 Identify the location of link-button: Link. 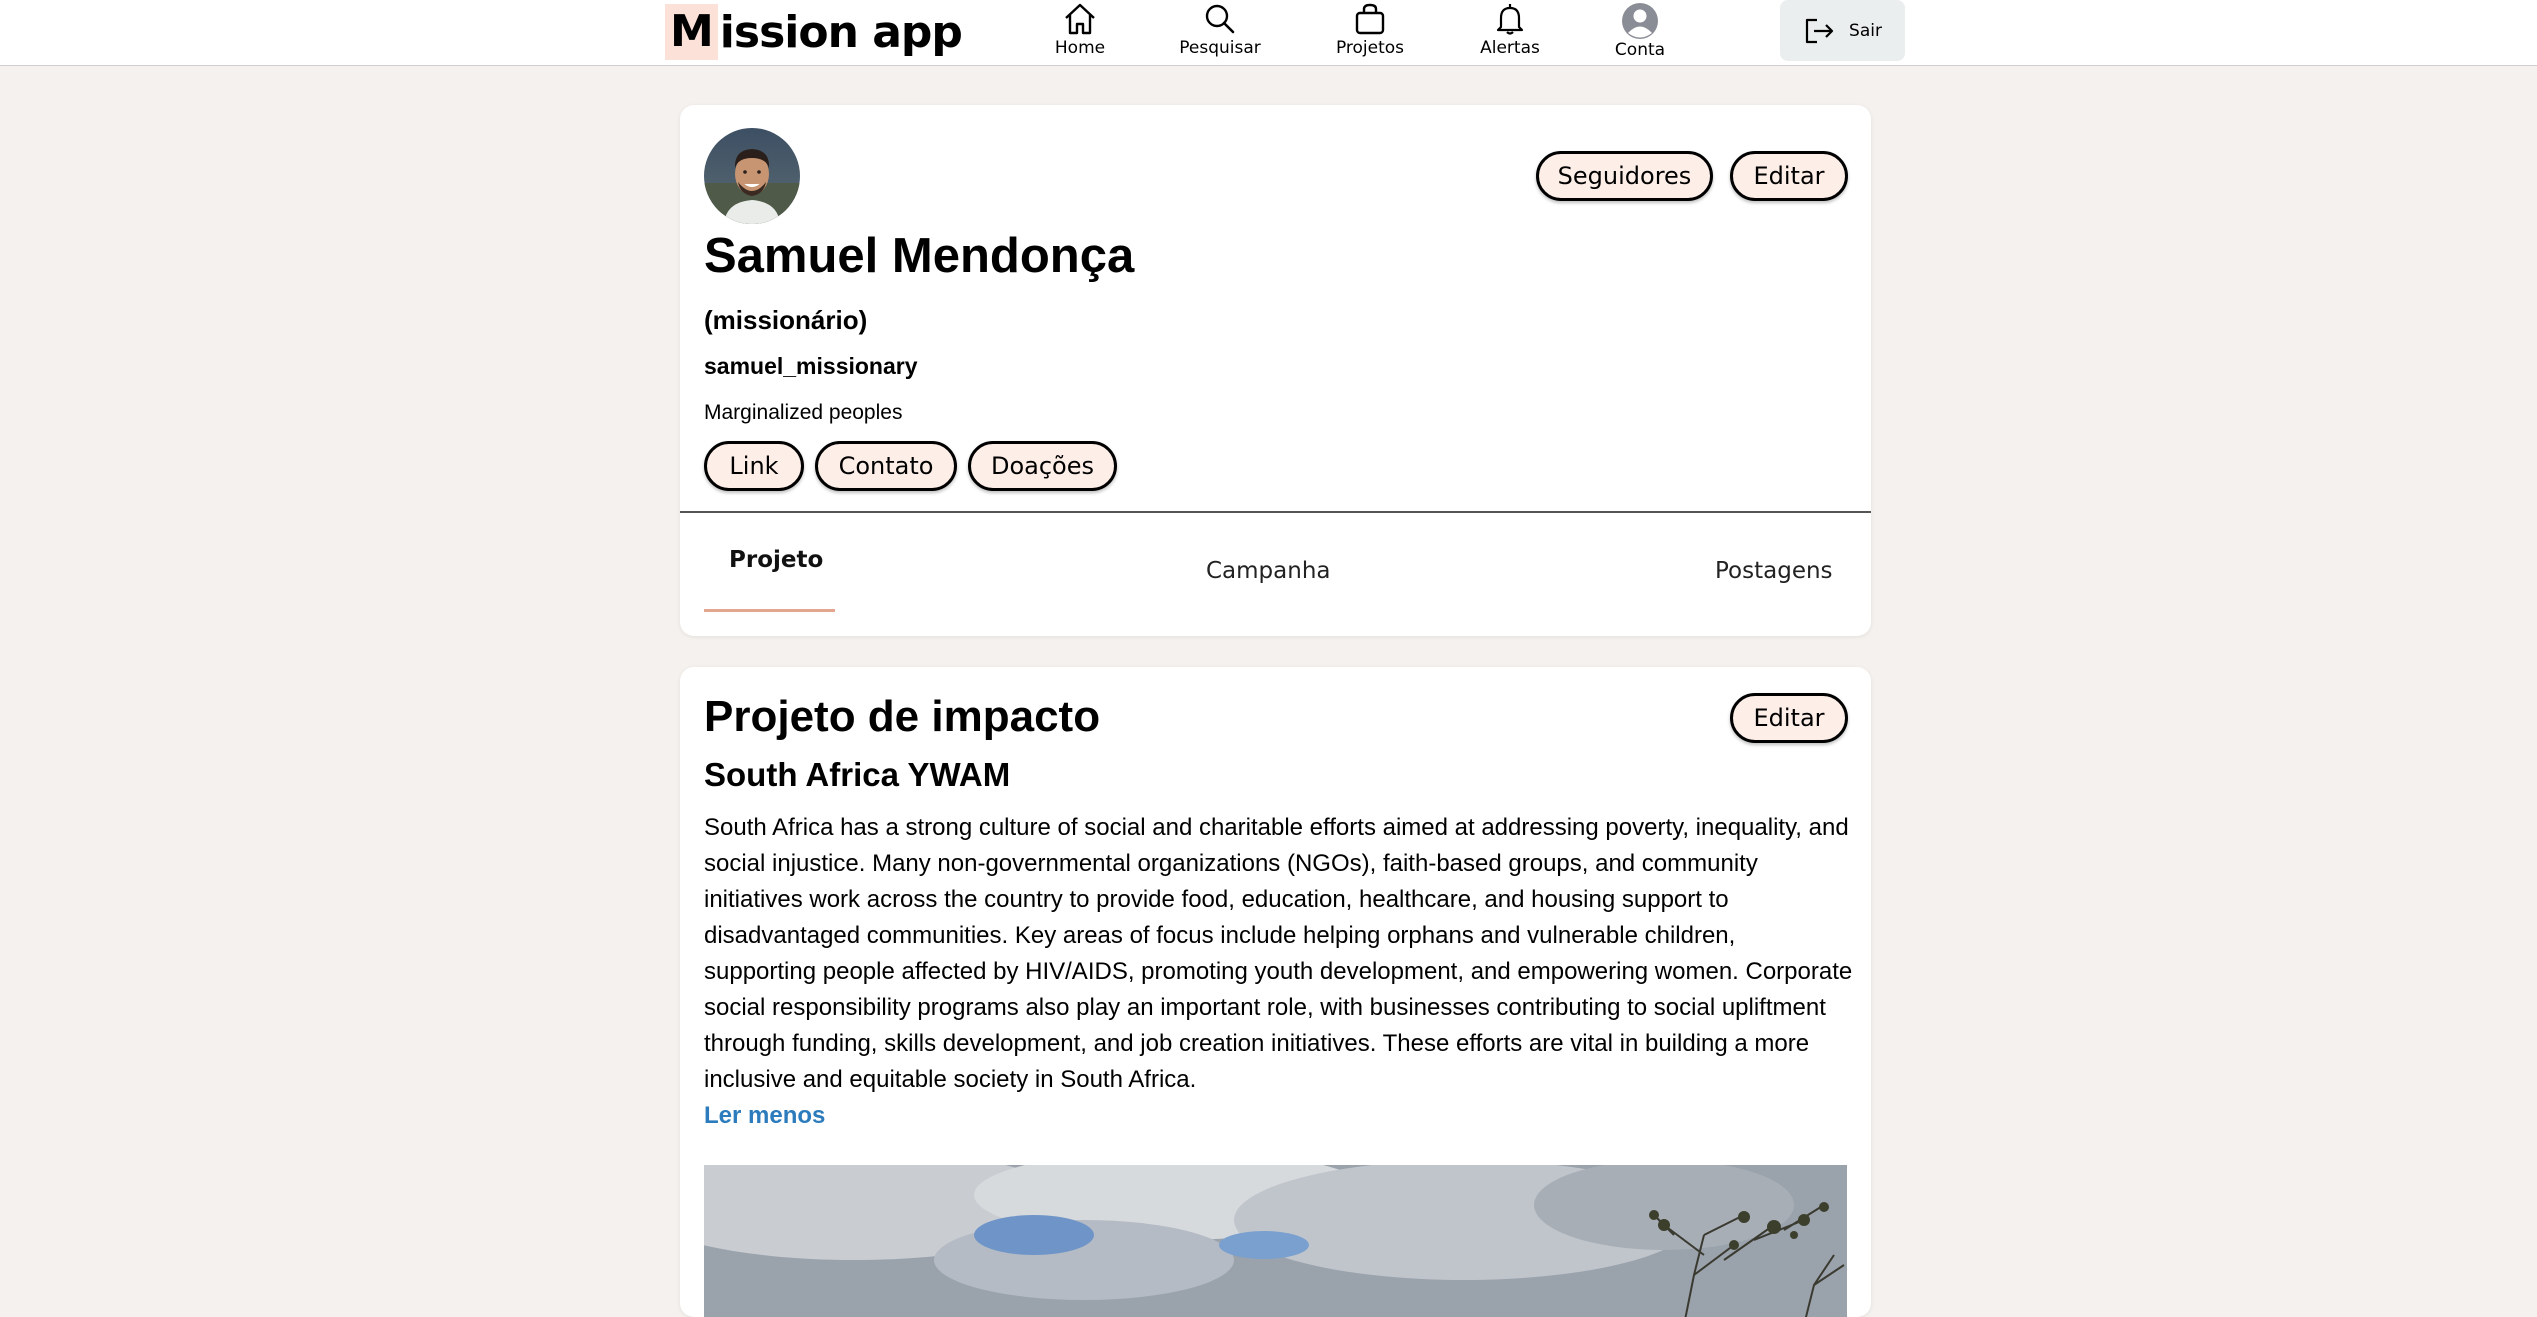
(754, 466).